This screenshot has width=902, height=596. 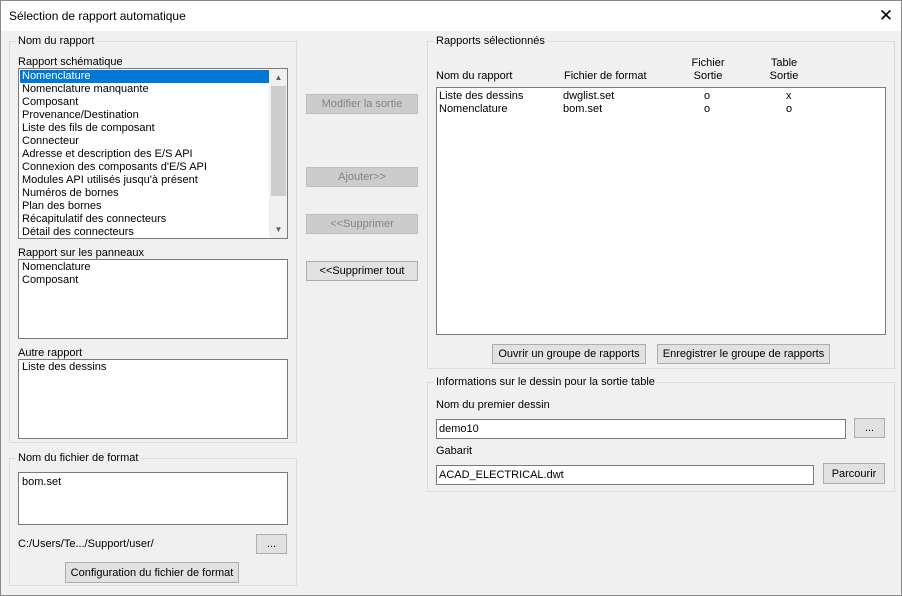 What do you see at coordinates (605, 76) in the screenshot?
I see `col-header-format: Fichier de format` at bounding box center [605, 76].